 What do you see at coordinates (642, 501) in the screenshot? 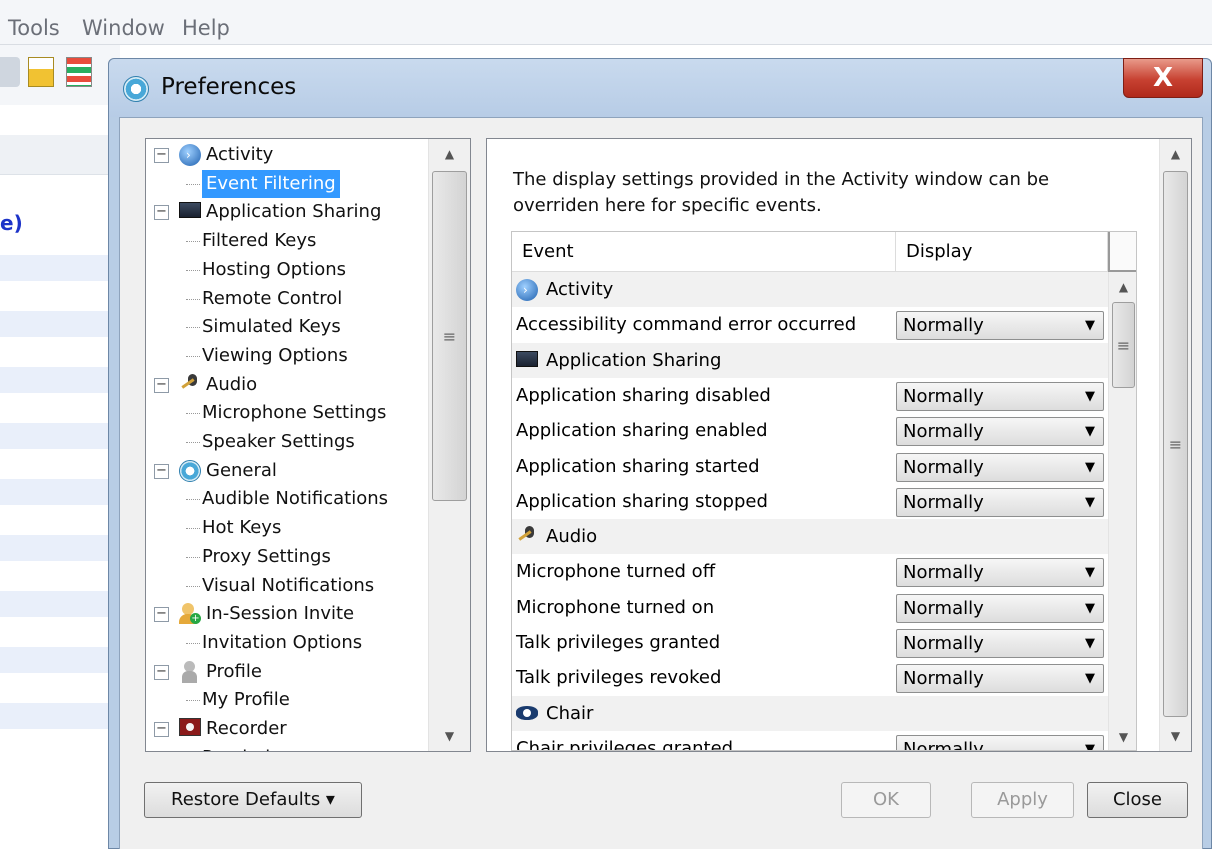
I see `event-label: Application sharing stopped` at bounding box center [642, 501].